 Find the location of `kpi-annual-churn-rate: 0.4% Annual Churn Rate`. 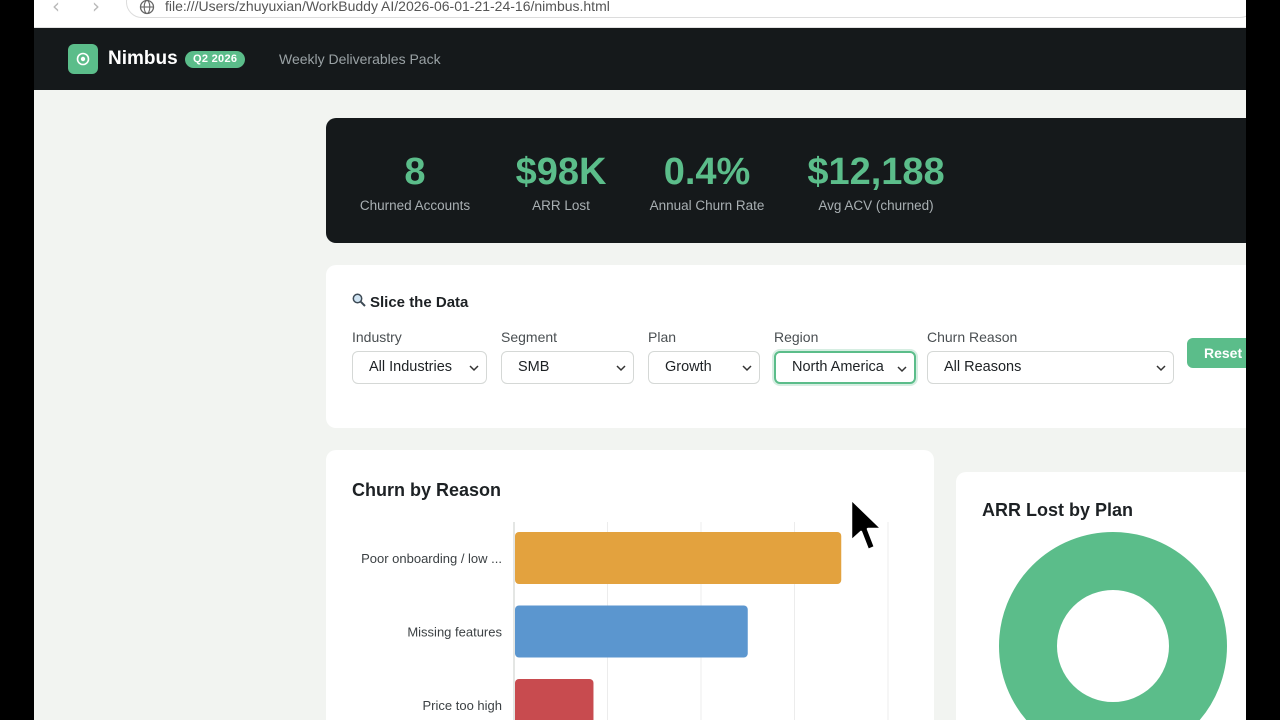

kpi-annual-churn-rate: 0.4% Annual Churn Rate is located at coordinates (707, 181).